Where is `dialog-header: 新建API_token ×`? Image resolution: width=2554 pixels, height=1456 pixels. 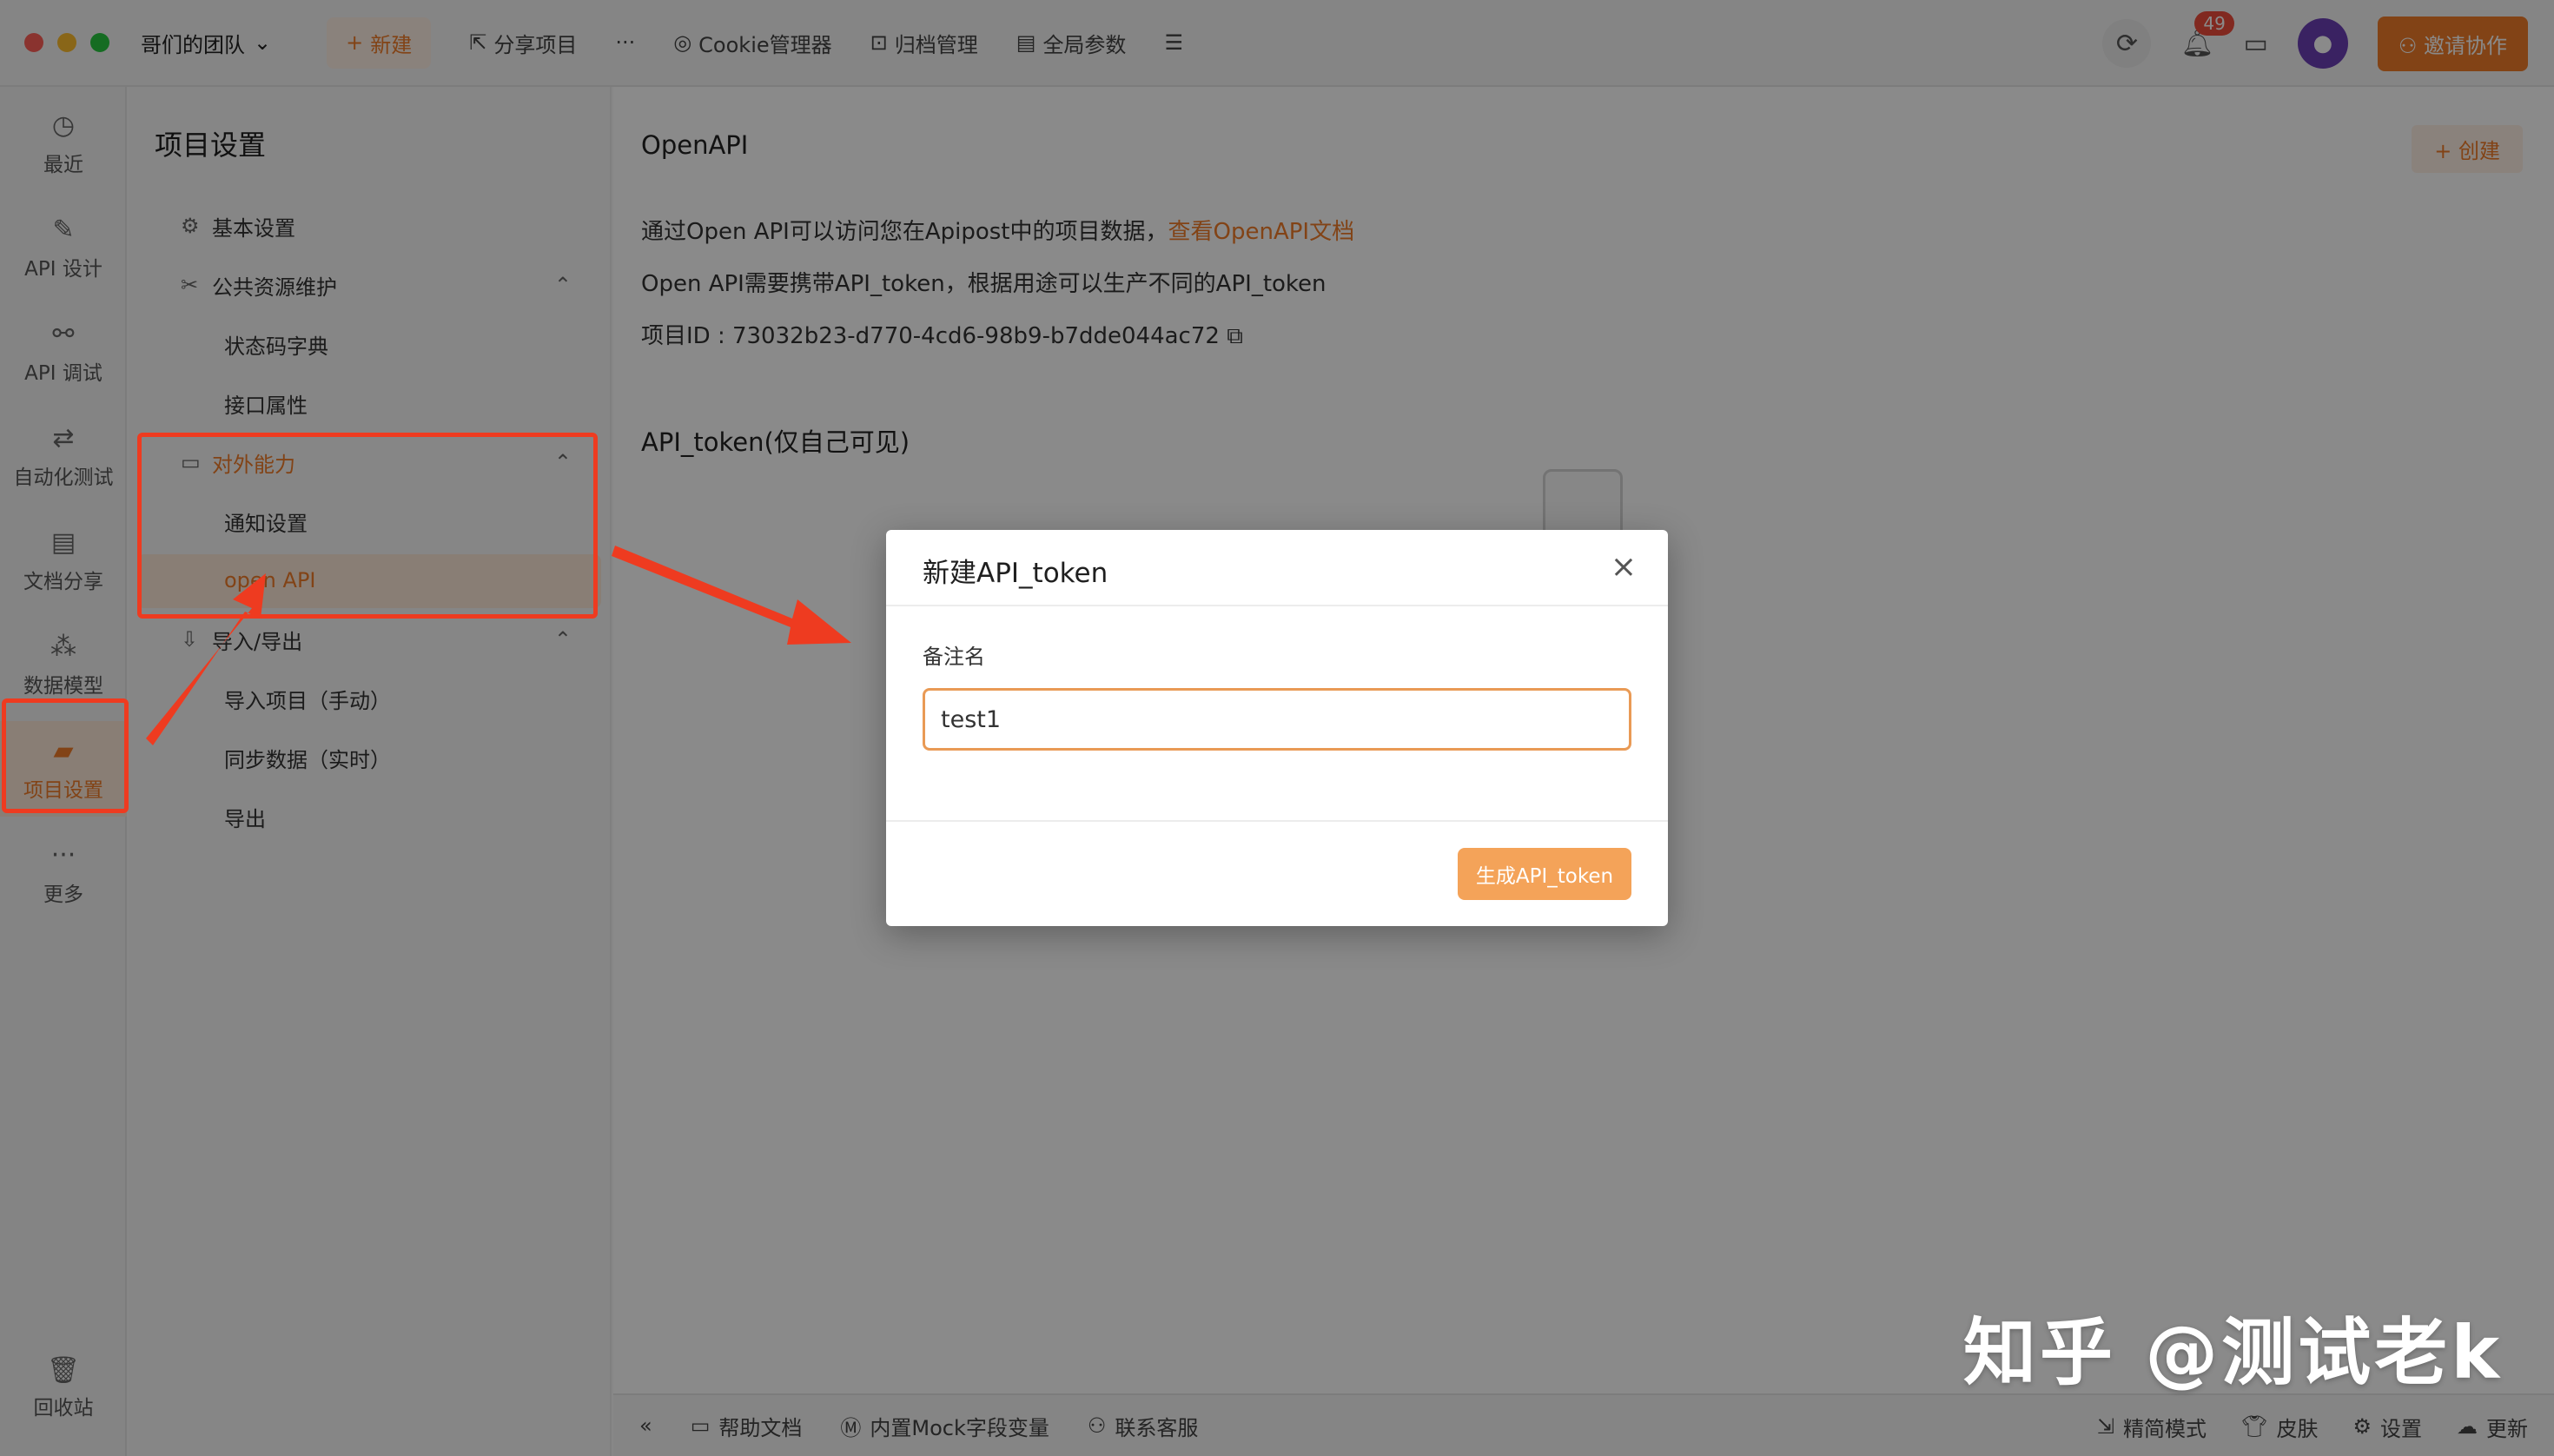
dialog-header: 新建API_token × is located at coordinates (1277, 568).